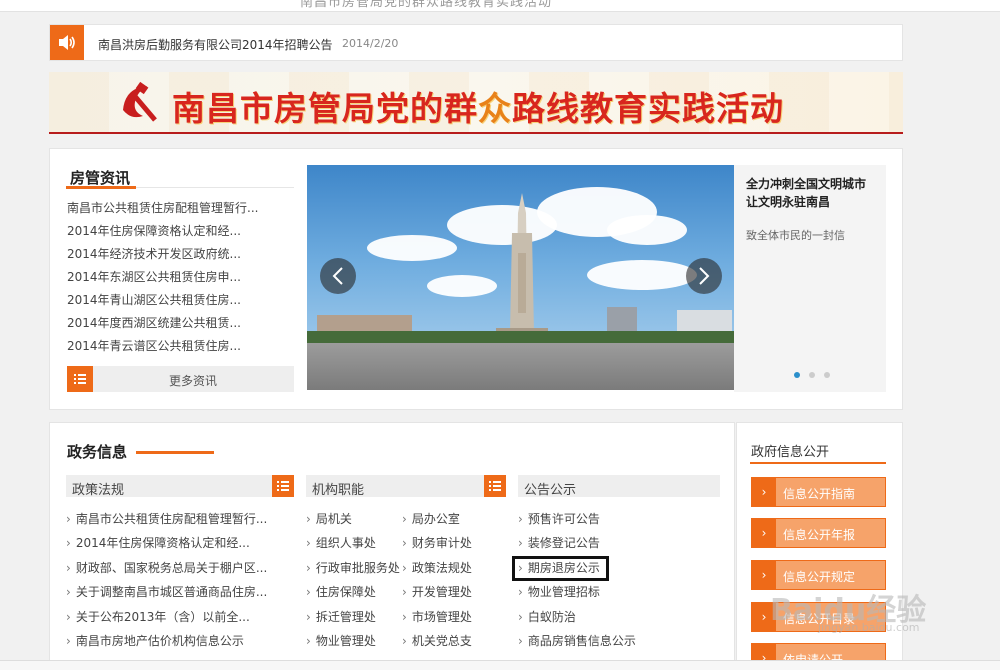  What do you see at coordinates (522, 270) in the screenshot?
I see `monument-image` at bounding box center [522, 270].